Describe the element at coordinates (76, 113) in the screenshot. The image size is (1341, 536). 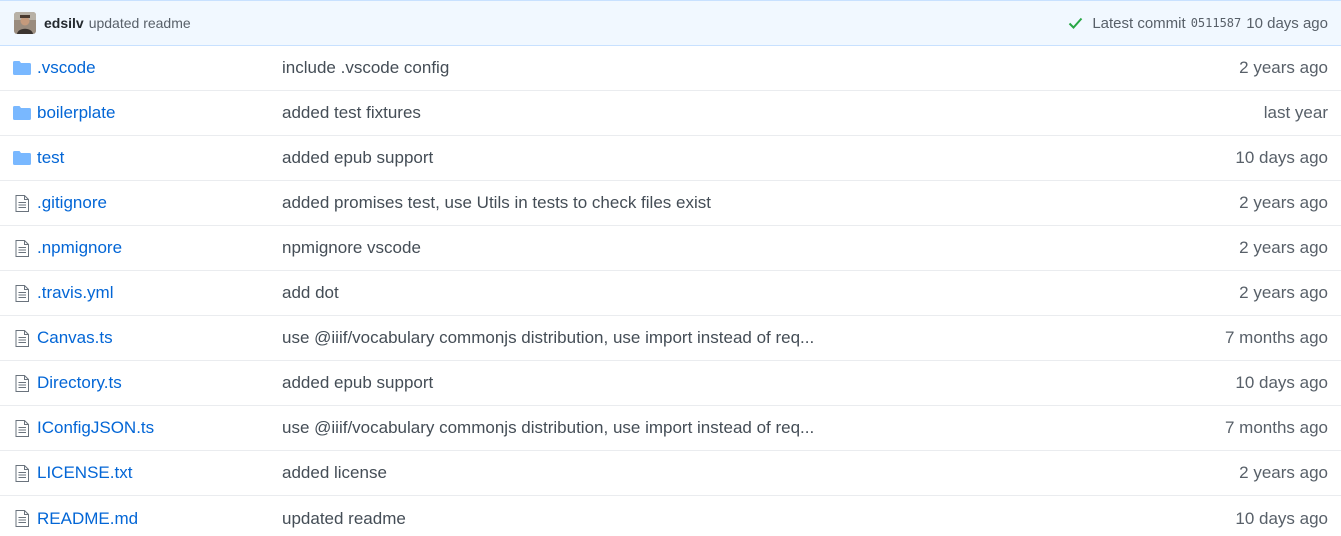
I see `file-name-link: boilerplate` at that location.